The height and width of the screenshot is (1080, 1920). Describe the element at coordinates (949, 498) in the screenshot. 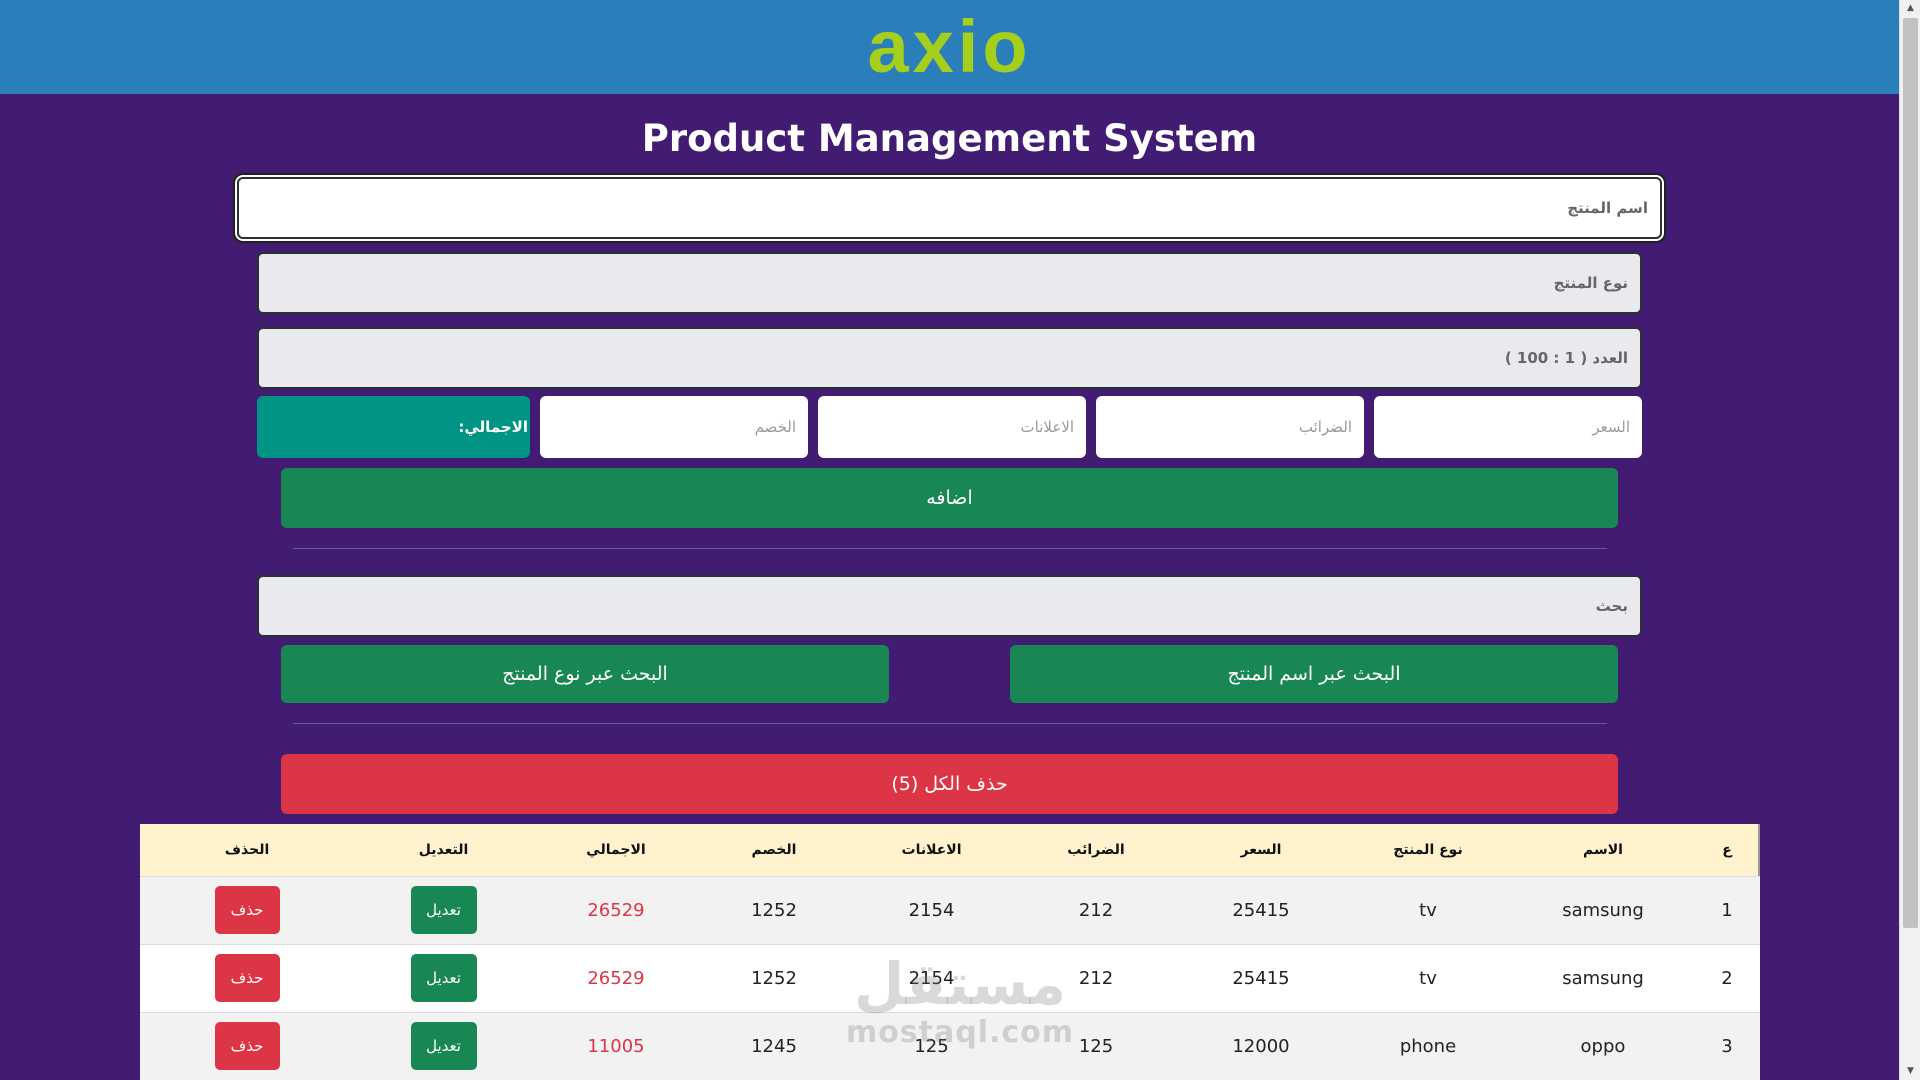

I see `add-product-button: اضافه` at that location.